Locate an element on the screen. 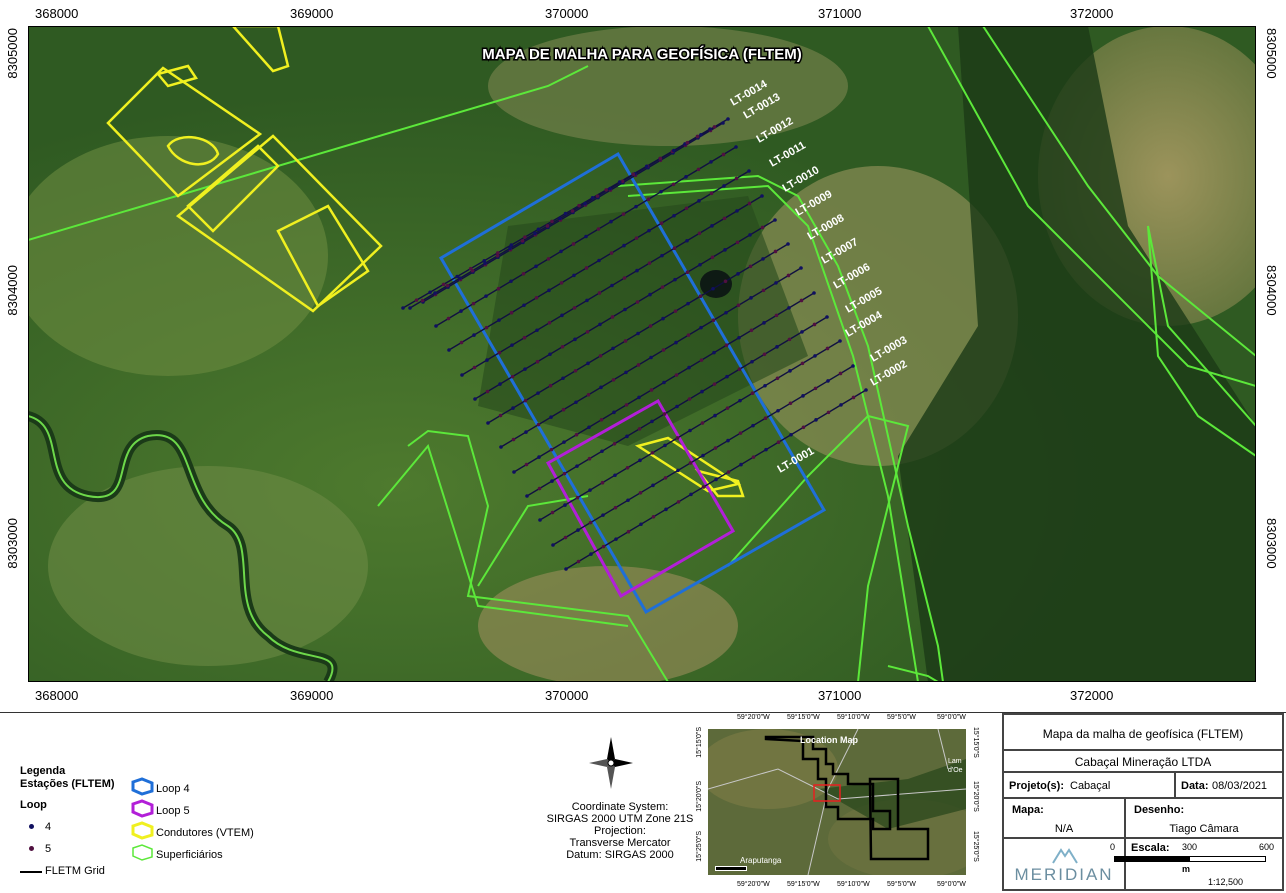 Image resolution: width=1286 pixels, height=893 pixels. legend-item-superficiarios: Superficiários is located at coordinates (189, 855).